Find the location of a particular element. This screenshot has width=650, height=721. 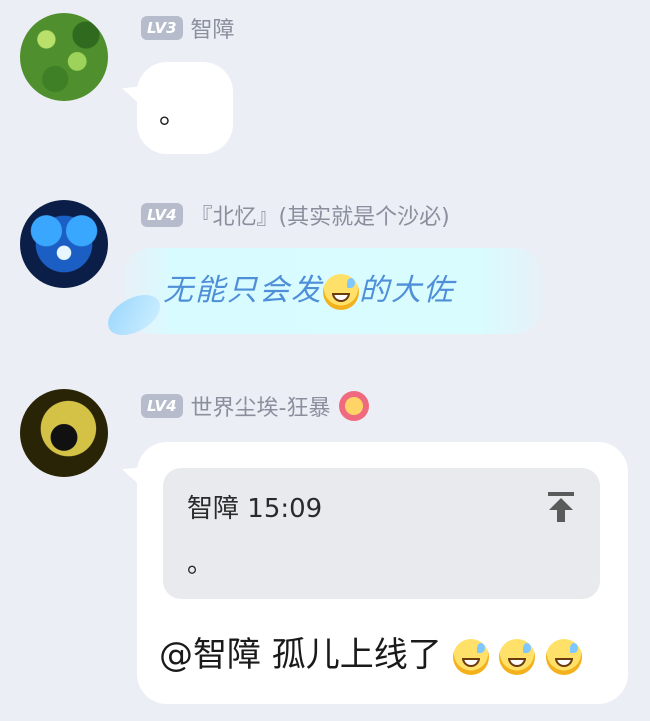

message-meta: LV4 『北忆』(其实就是个沙必) is located at coordinates (295, 215).